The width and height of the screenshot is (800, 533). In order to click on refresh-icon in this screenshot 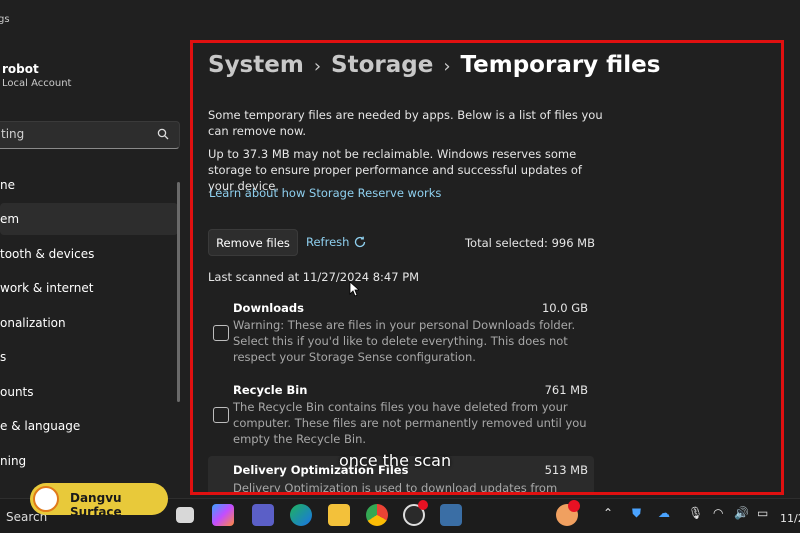, I will do `click(360, 242)`.